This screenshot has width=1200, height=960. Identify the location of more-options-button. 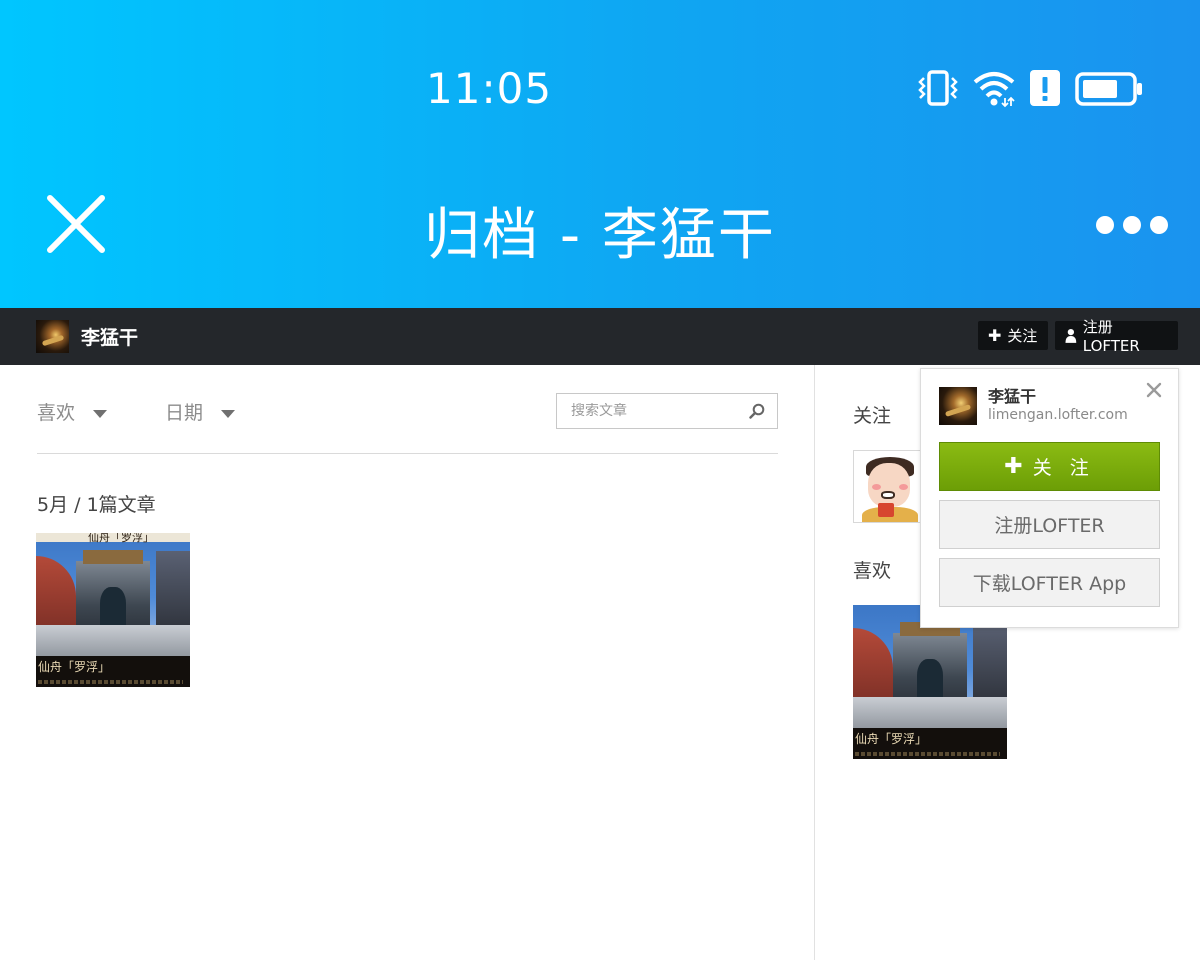
(1134, 225).